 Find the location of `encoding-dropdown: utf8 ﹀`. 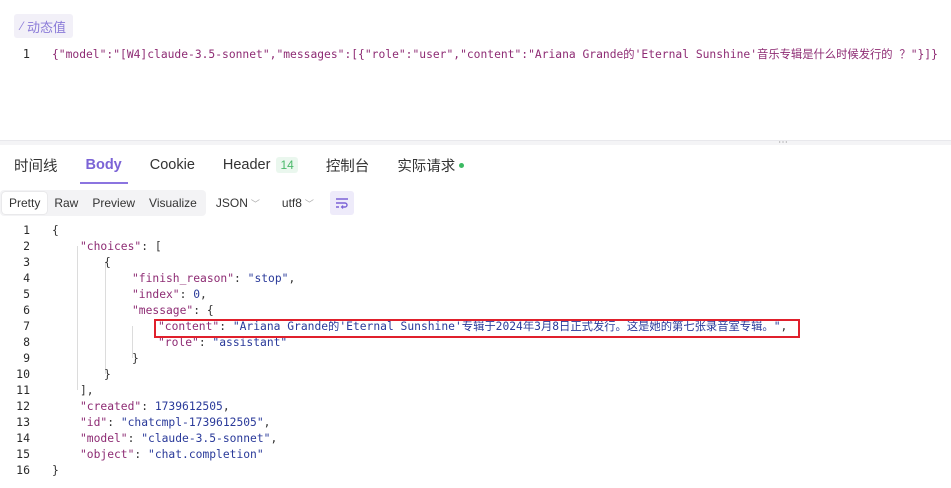

encoding-dropdown: utf8 ﹀ is located at coordinates (298, 203).